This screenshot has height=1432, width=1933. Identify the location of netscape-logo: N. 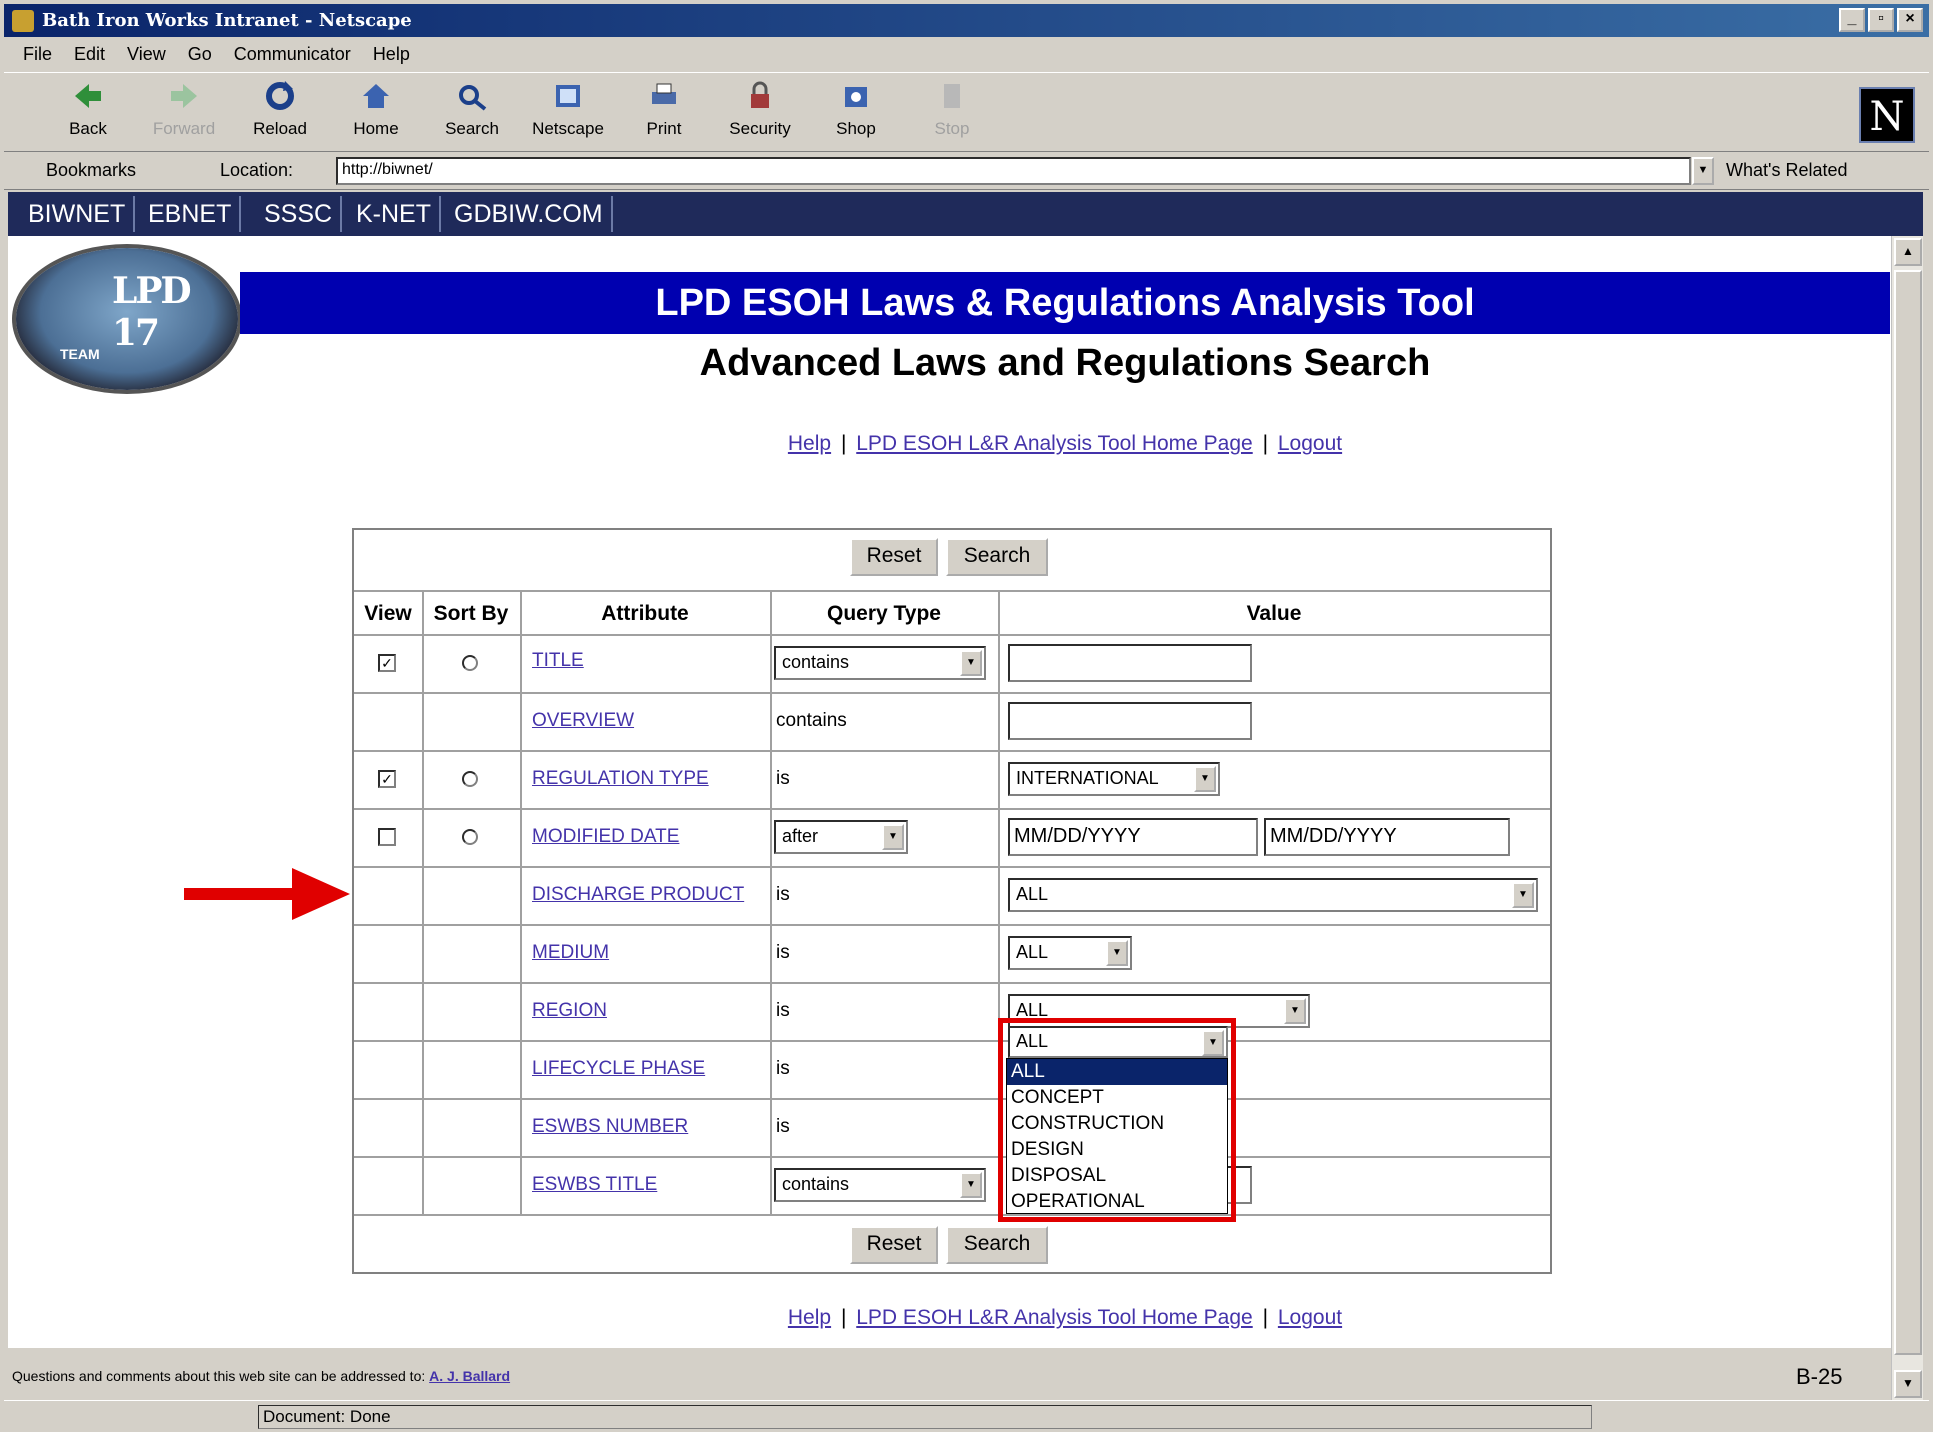
(1887, 115).